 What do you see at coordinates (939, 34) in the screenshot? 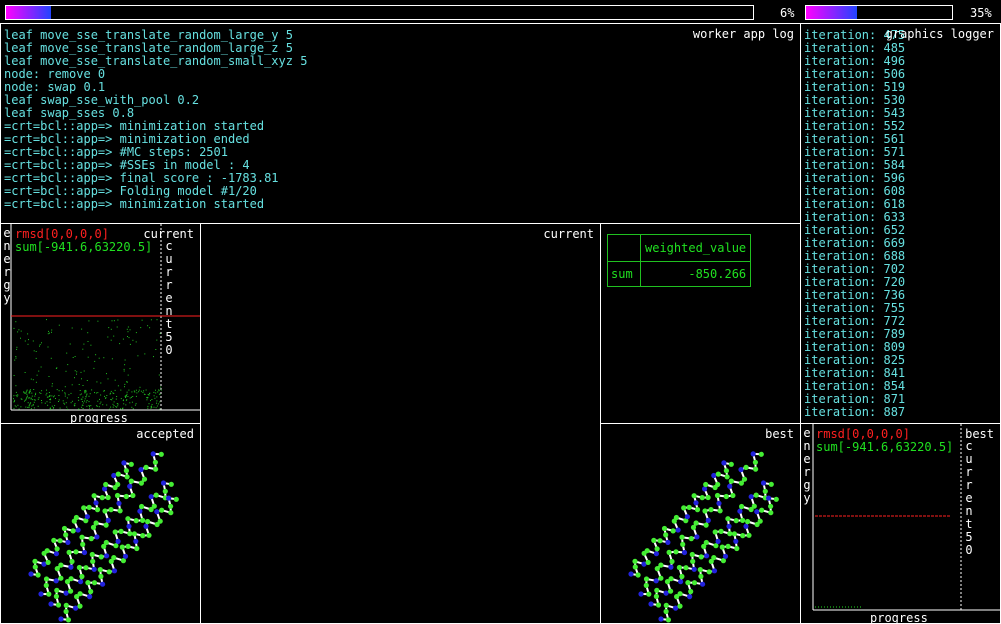
I see `graphics-logger-title: graphics logger` at bounding box center [939, 34].